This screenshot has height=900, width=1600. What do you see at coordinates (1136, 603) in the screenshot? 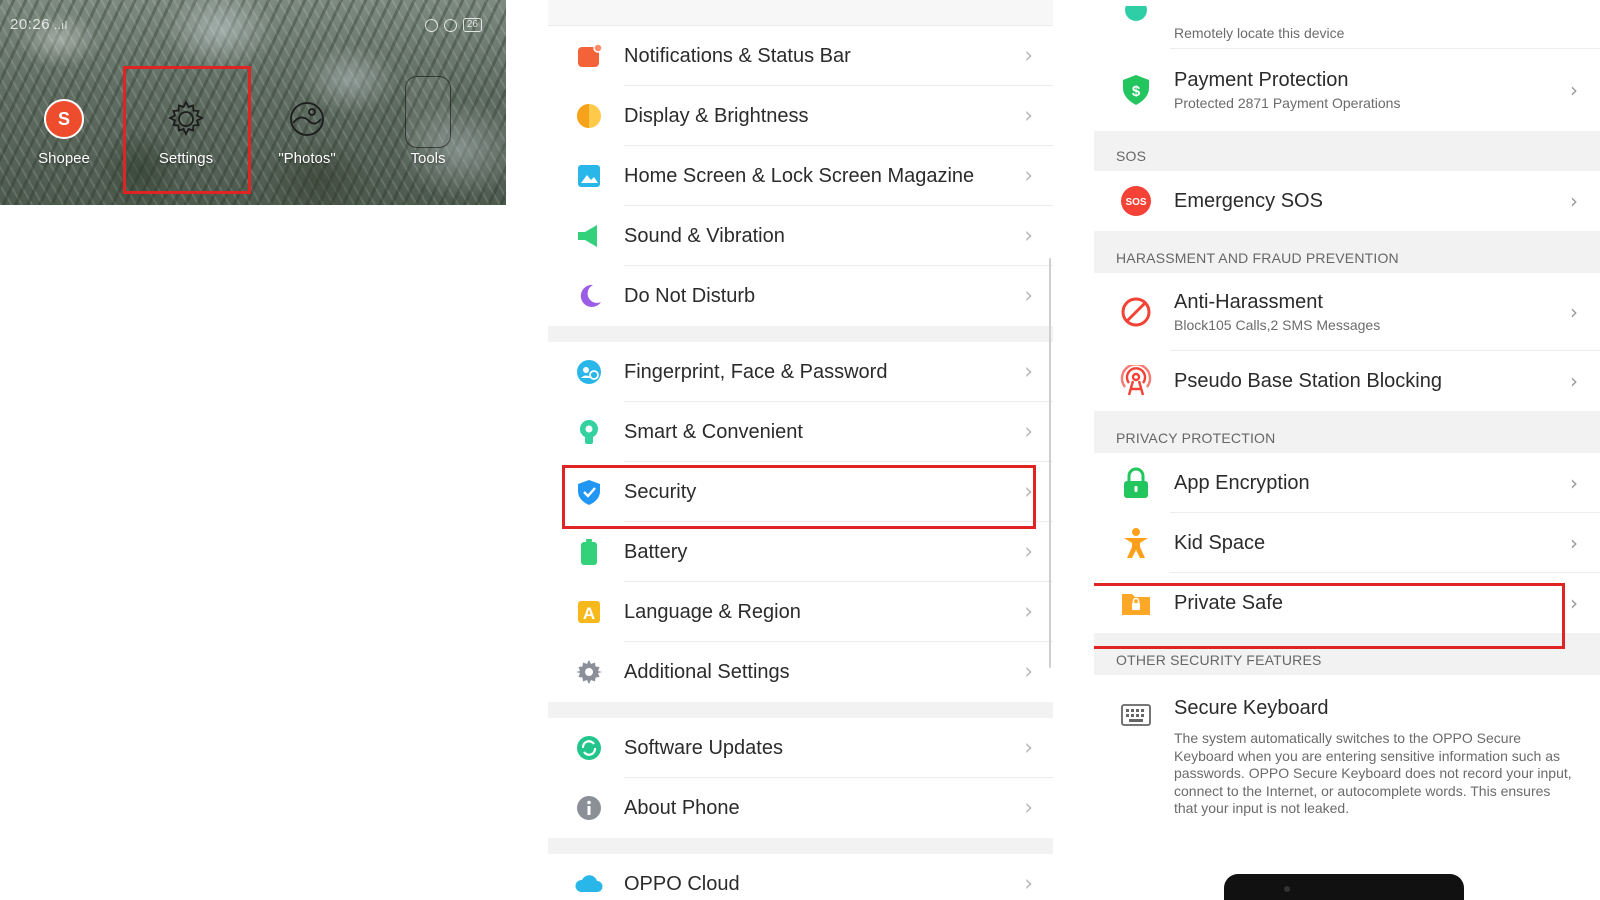
I see `folder-lock-icon` at bounding box center [1136, 603].